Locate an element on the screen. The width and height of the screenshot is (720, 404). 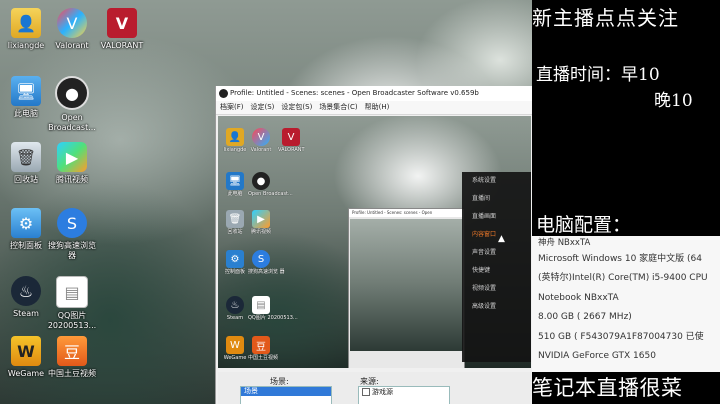
spec-row: 510 GB ( F543079A1F87004730 已使 is located at coordinates (621, 336).